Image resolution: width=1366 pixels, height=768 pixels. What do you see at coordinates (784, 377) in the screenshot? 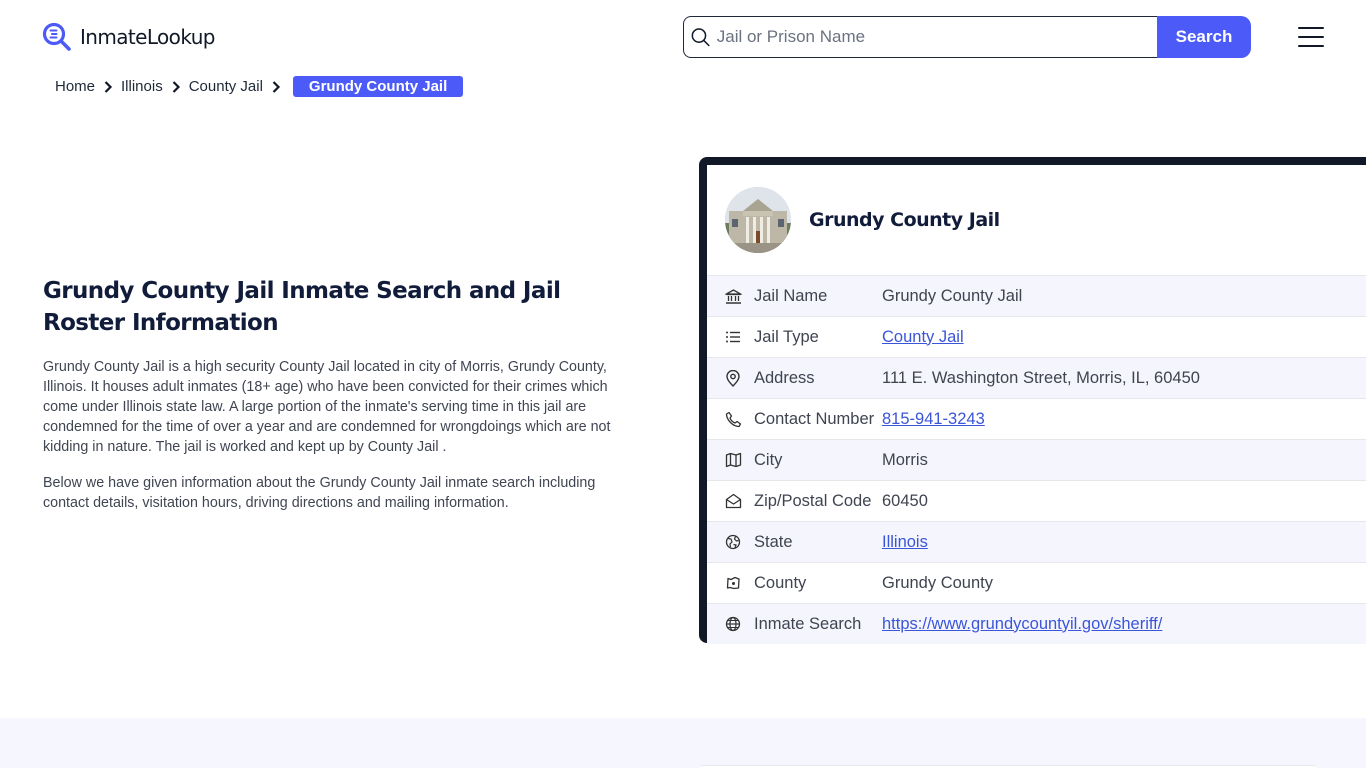
I see `row-label: Address` at bounding box center [784, 377].